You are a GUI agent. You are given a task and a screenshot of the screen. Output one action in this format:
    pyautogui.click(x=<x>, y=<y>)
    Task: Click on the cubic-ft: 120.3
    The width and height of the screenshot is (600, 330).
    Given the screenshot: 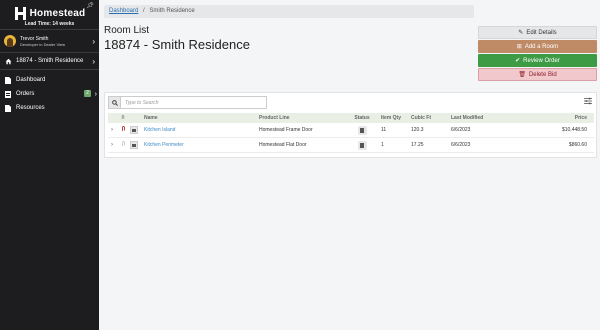 What is the action you would take?
    pyautogui.click(x=417, y=130)
    